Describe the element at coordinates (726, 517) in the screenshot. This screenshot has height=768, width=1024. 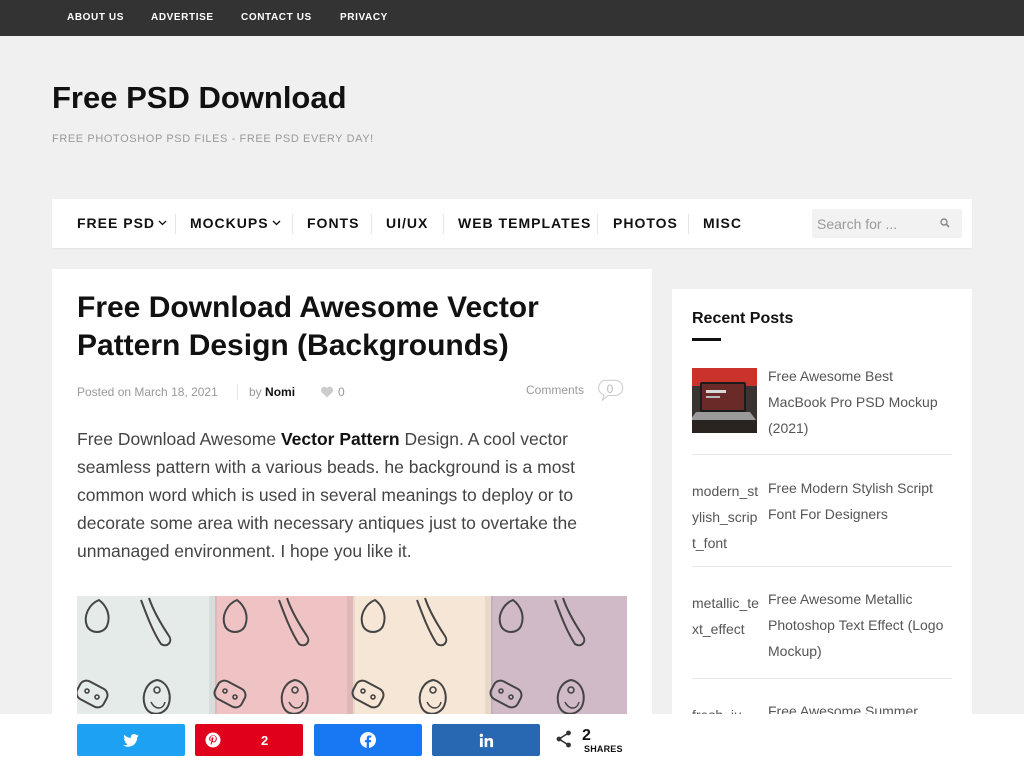
I see `broken-image-thumbnail: modern_stylish_script_font` at that location.